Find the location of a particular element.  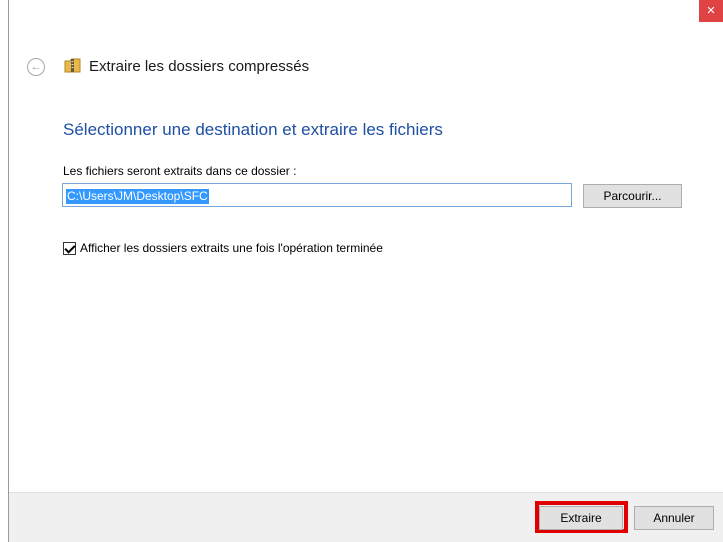

back-arrow-icon: ← is located at coordinates (36, 67).